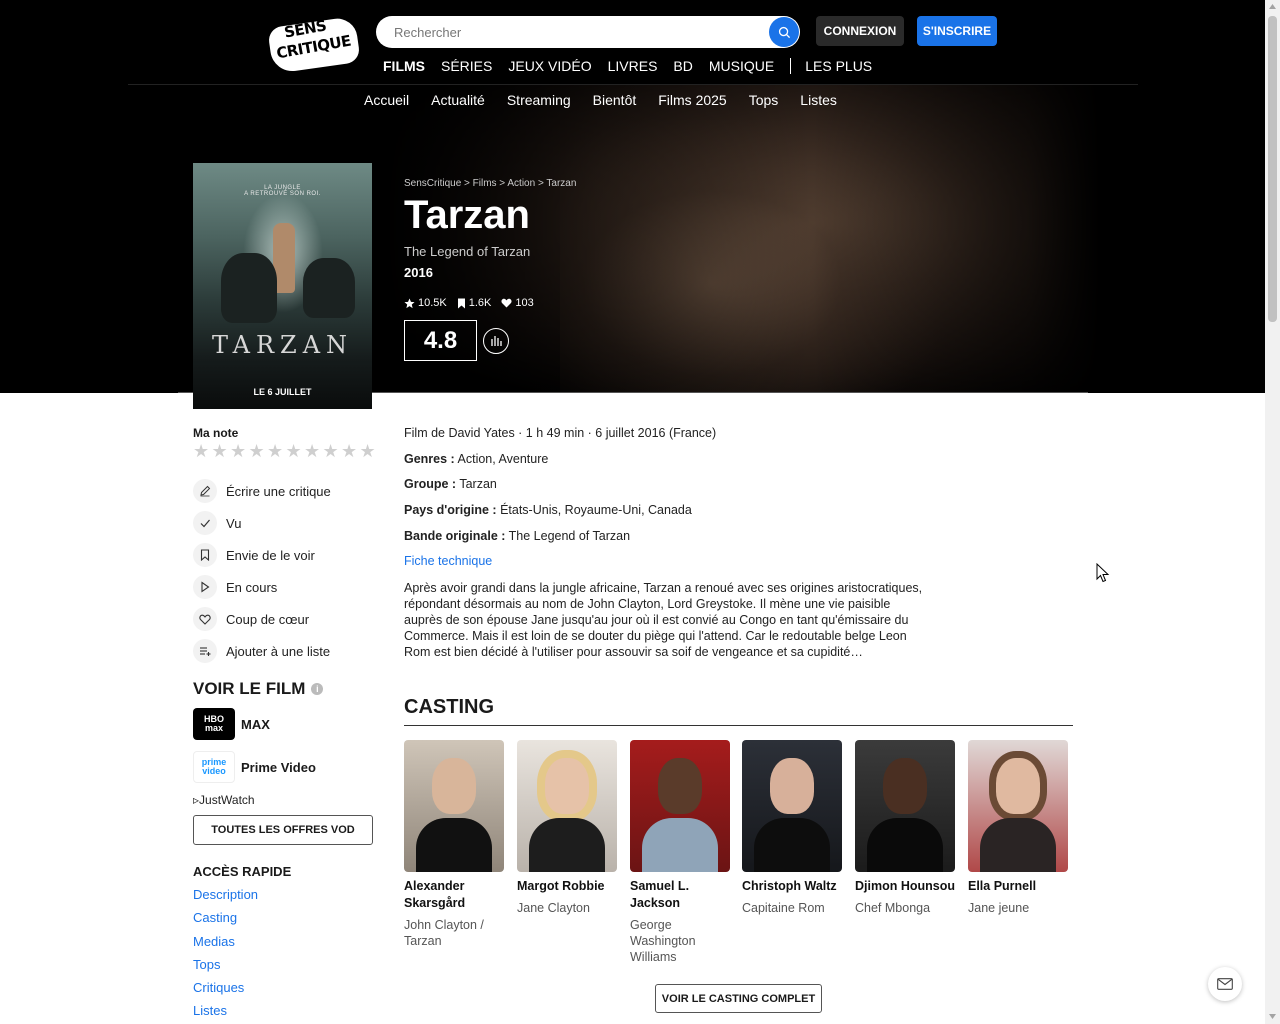 The height and width of the screenshot is (1024, 1280). I want to click on quick-link-tops: Tops, so click(225, 968).